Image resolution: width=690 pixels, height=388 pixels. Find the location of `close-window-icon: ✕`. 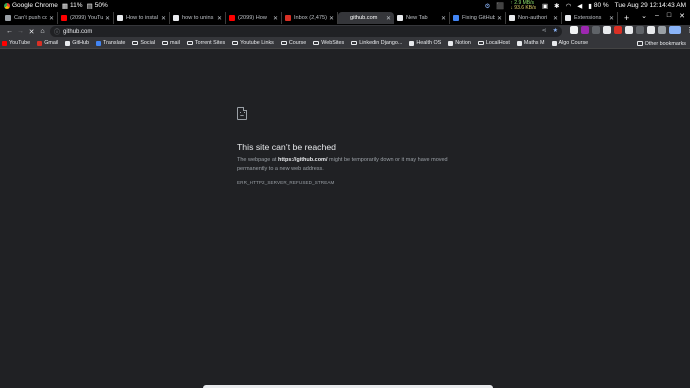

close-window-icon: ✕ is located at coordinates (682, 16).